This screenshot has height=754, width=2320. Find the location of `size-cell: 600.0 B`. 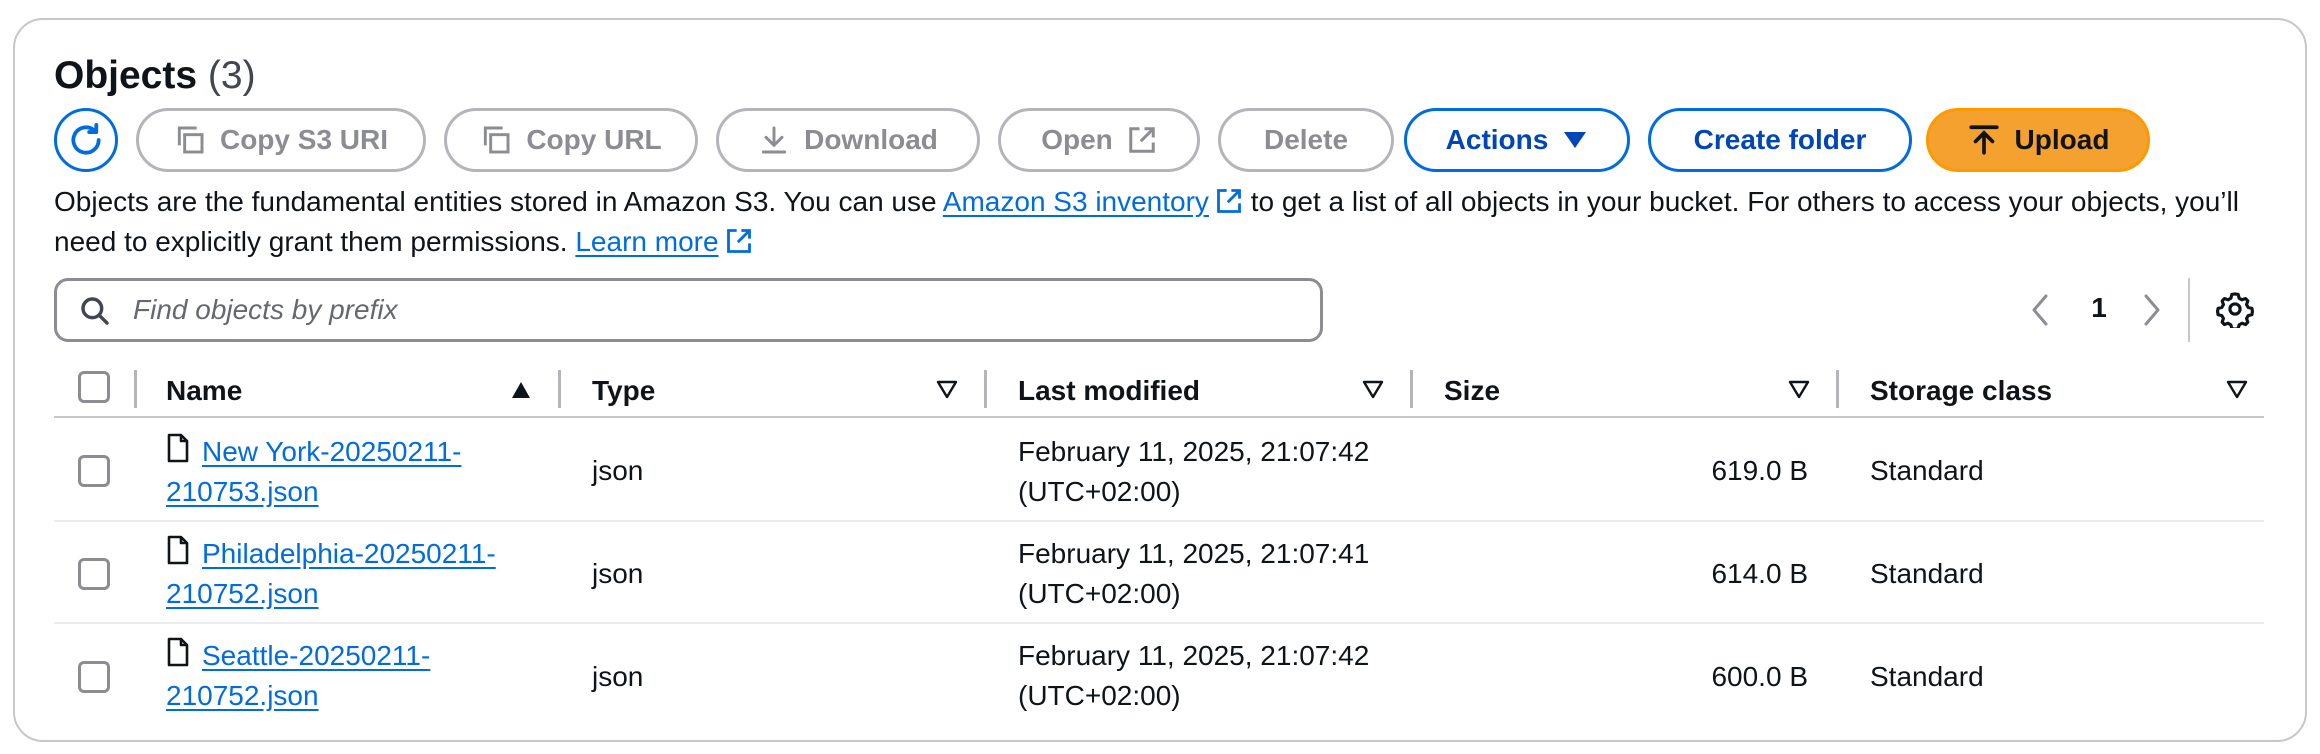

size-cell: 600.0 B is located at coordinates (1759, 676).